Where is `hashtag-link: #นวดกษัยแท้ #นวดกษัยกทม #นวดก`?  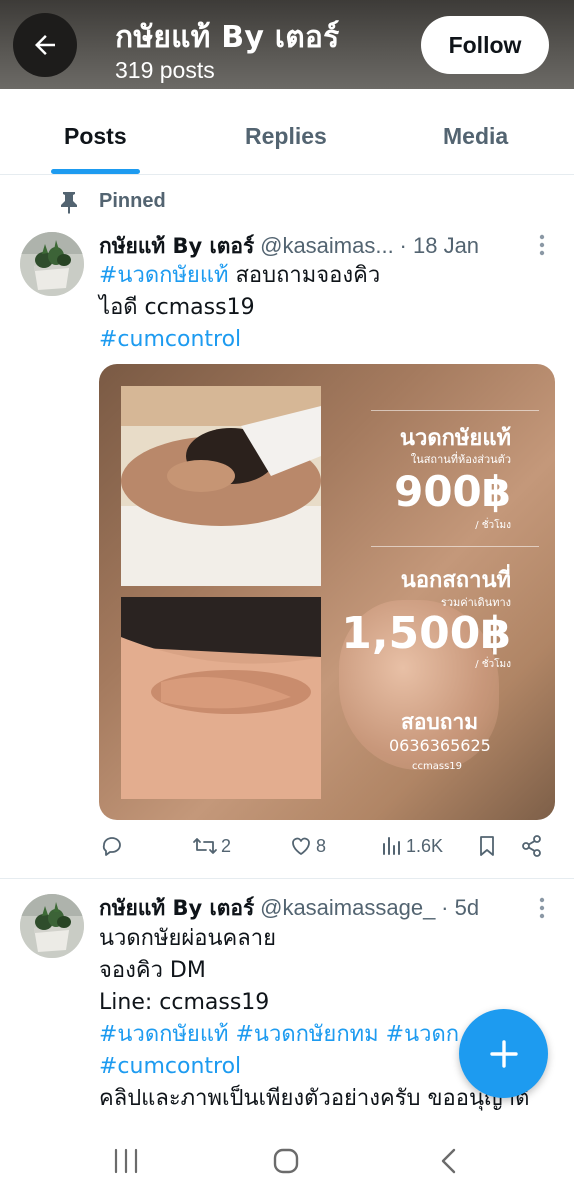
hashtag-link: #นวดกษัยแท้ #นวดกษัยกทม #นวดก is located at coordinates (279, 1034).